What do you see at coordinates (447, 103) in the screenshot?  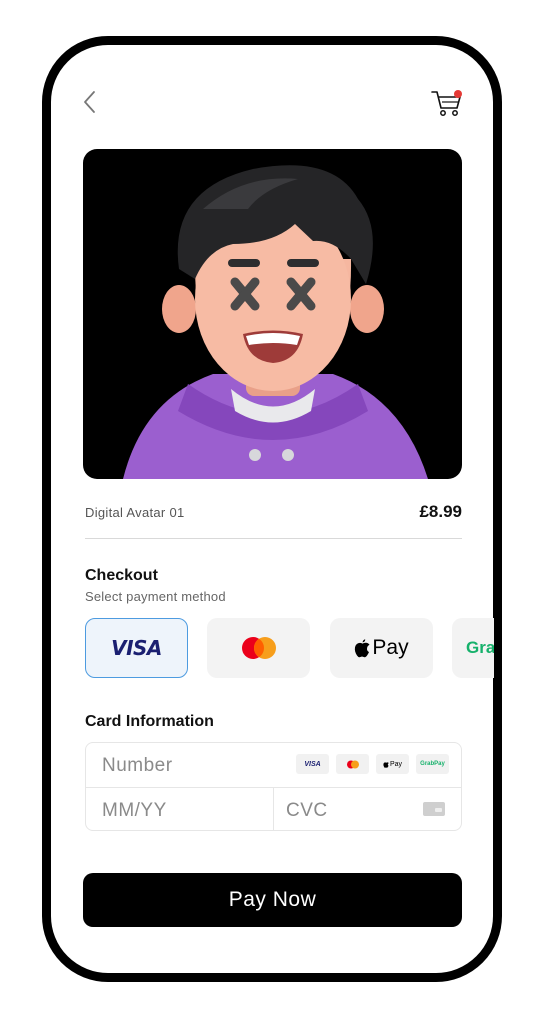 I see `cart-button` at bounding box center [447, 103].